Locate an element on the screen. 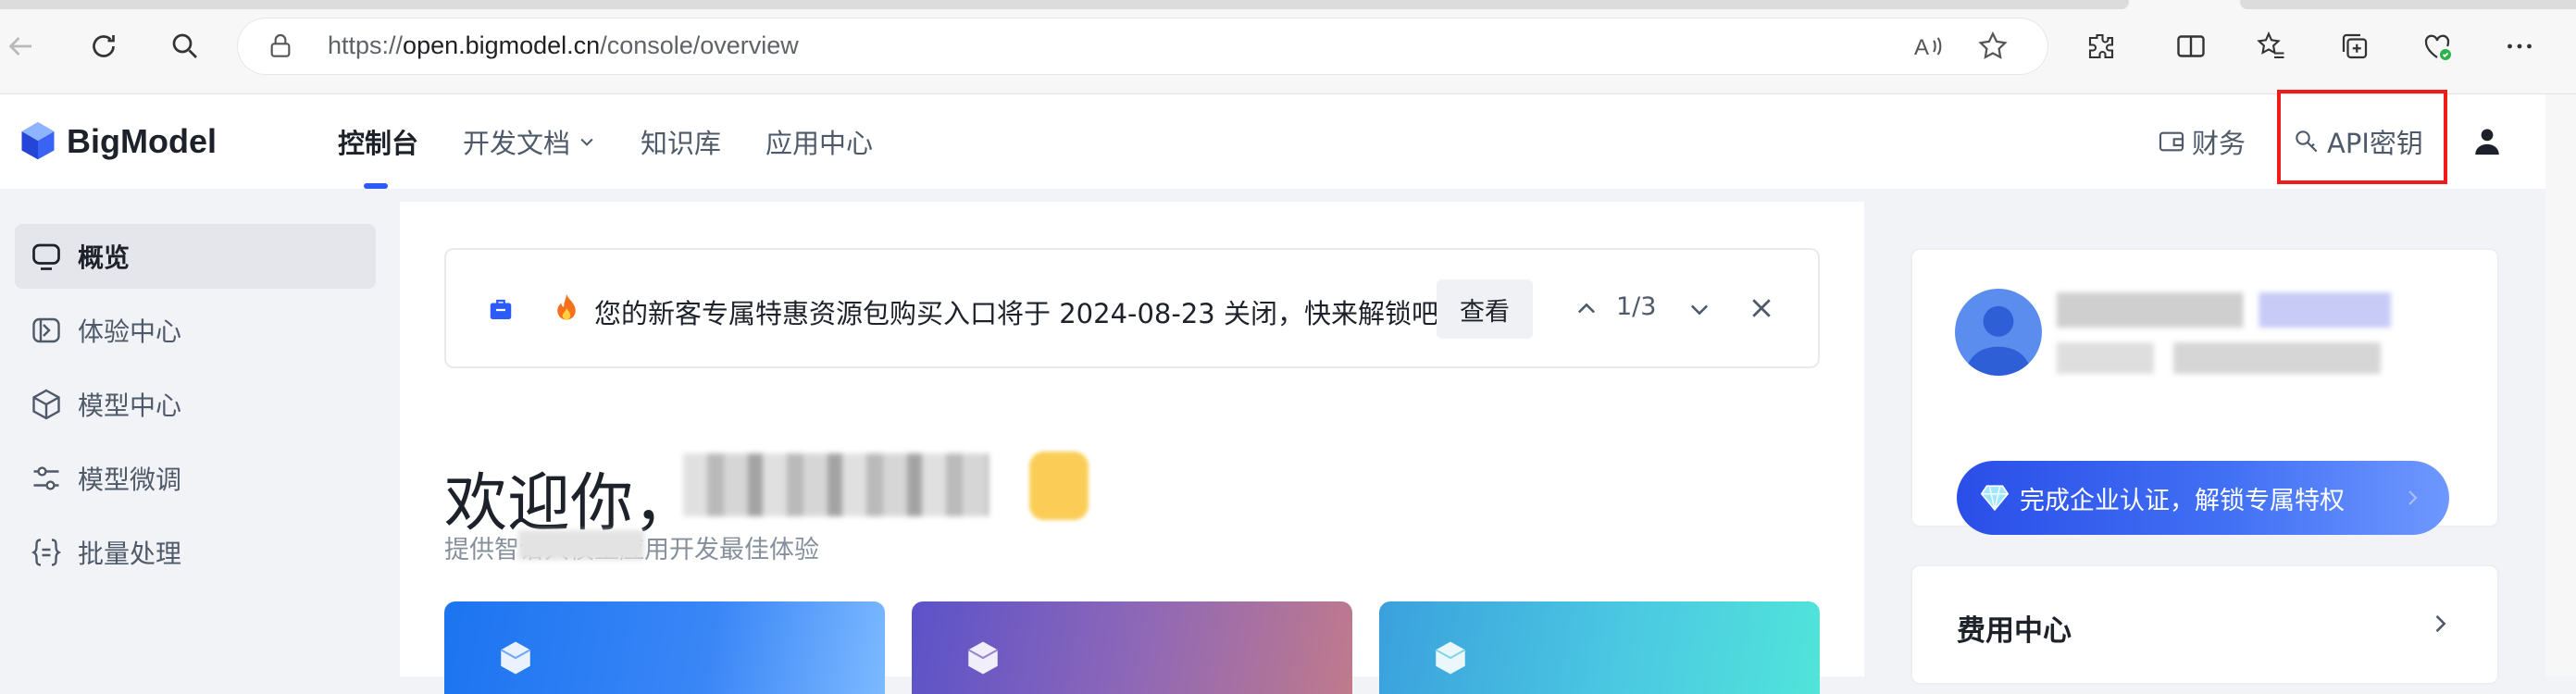 The height and width of the screenshot is (694, 2576). finance-label: 财务 is located at coordinates (2219, 144).